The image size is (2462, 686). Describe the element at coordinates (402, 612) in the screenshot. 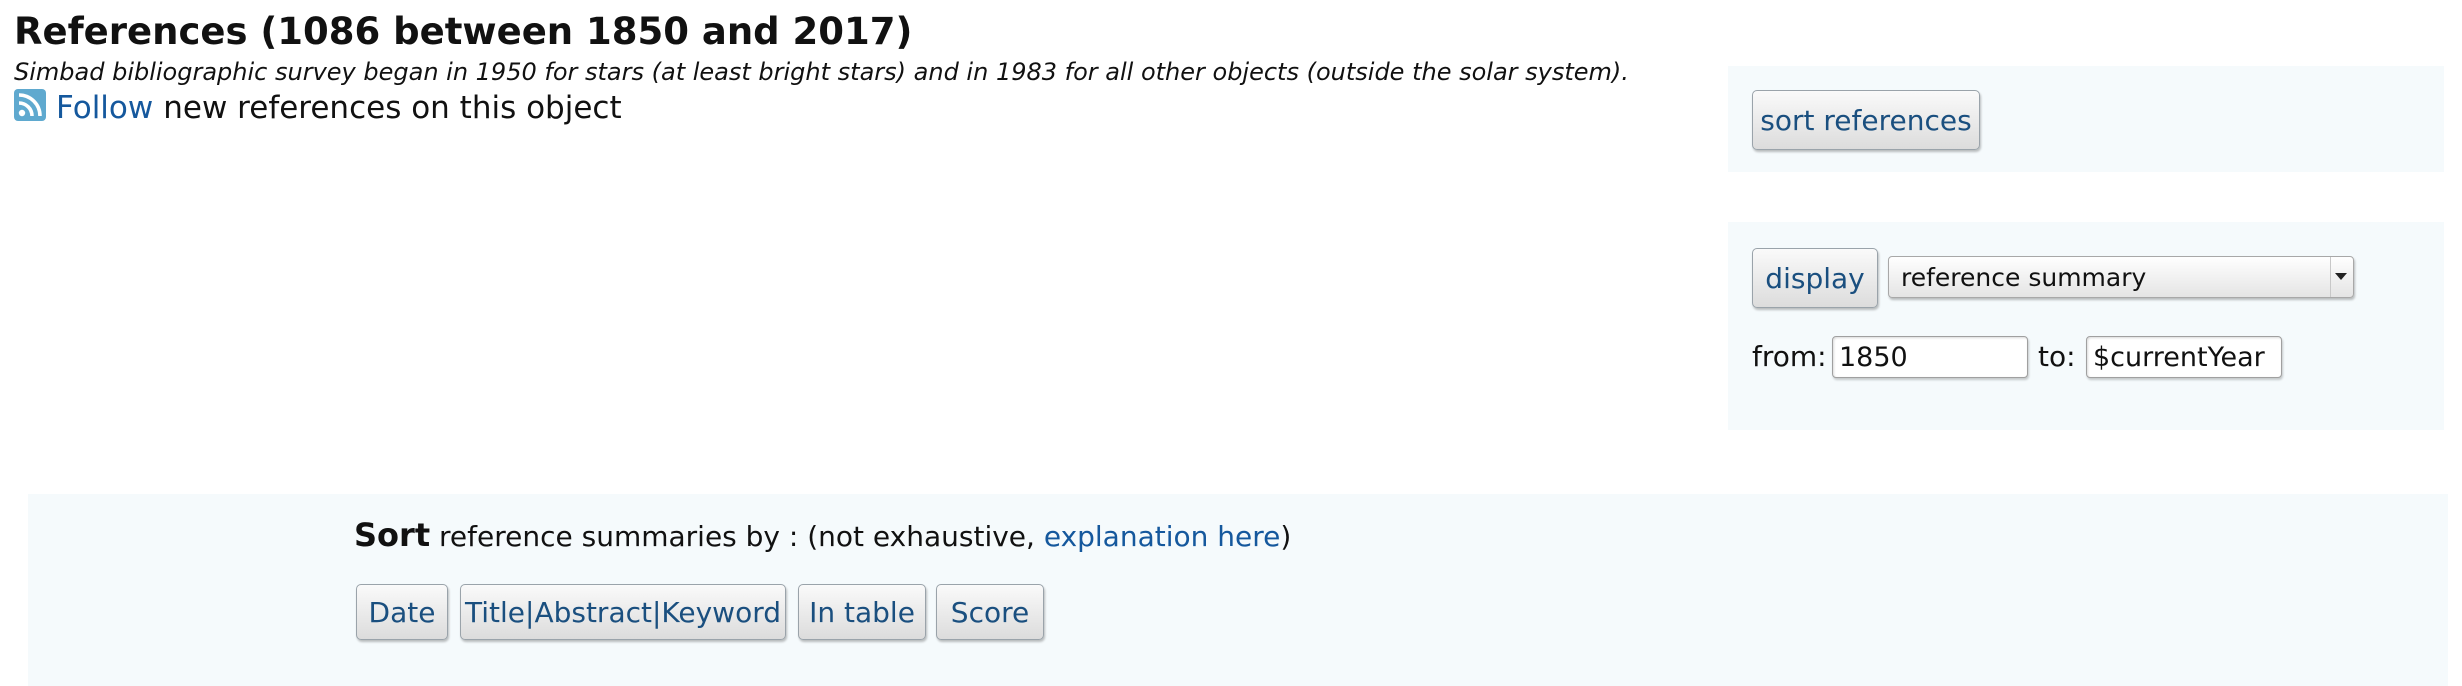

I see `sort-by-date-button: Date` at that location.